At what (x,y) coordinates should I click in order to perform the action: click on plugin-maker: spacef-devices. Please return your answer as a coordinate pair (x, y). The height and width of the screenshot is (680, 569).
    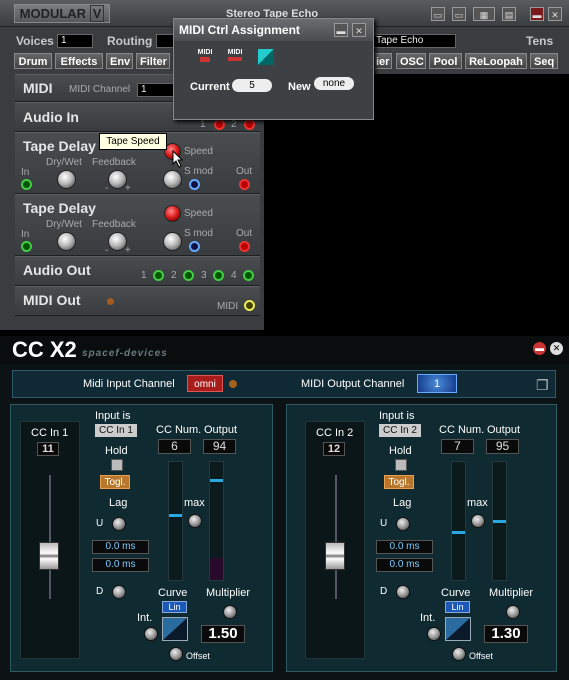
    Looking at the image, I should click on (125, 353).